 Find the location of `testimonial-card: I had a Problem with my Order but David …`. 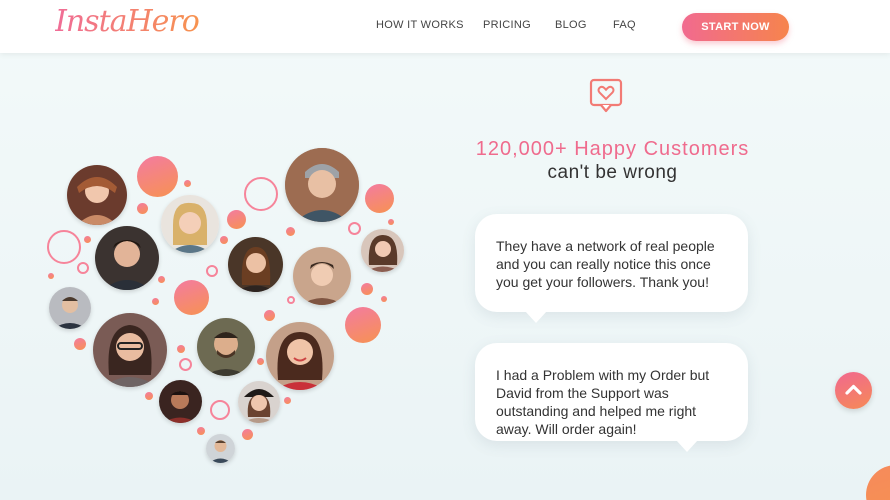

testimonial-card: I had a Problem with my Order but David … is located at coordinates (611, 397).